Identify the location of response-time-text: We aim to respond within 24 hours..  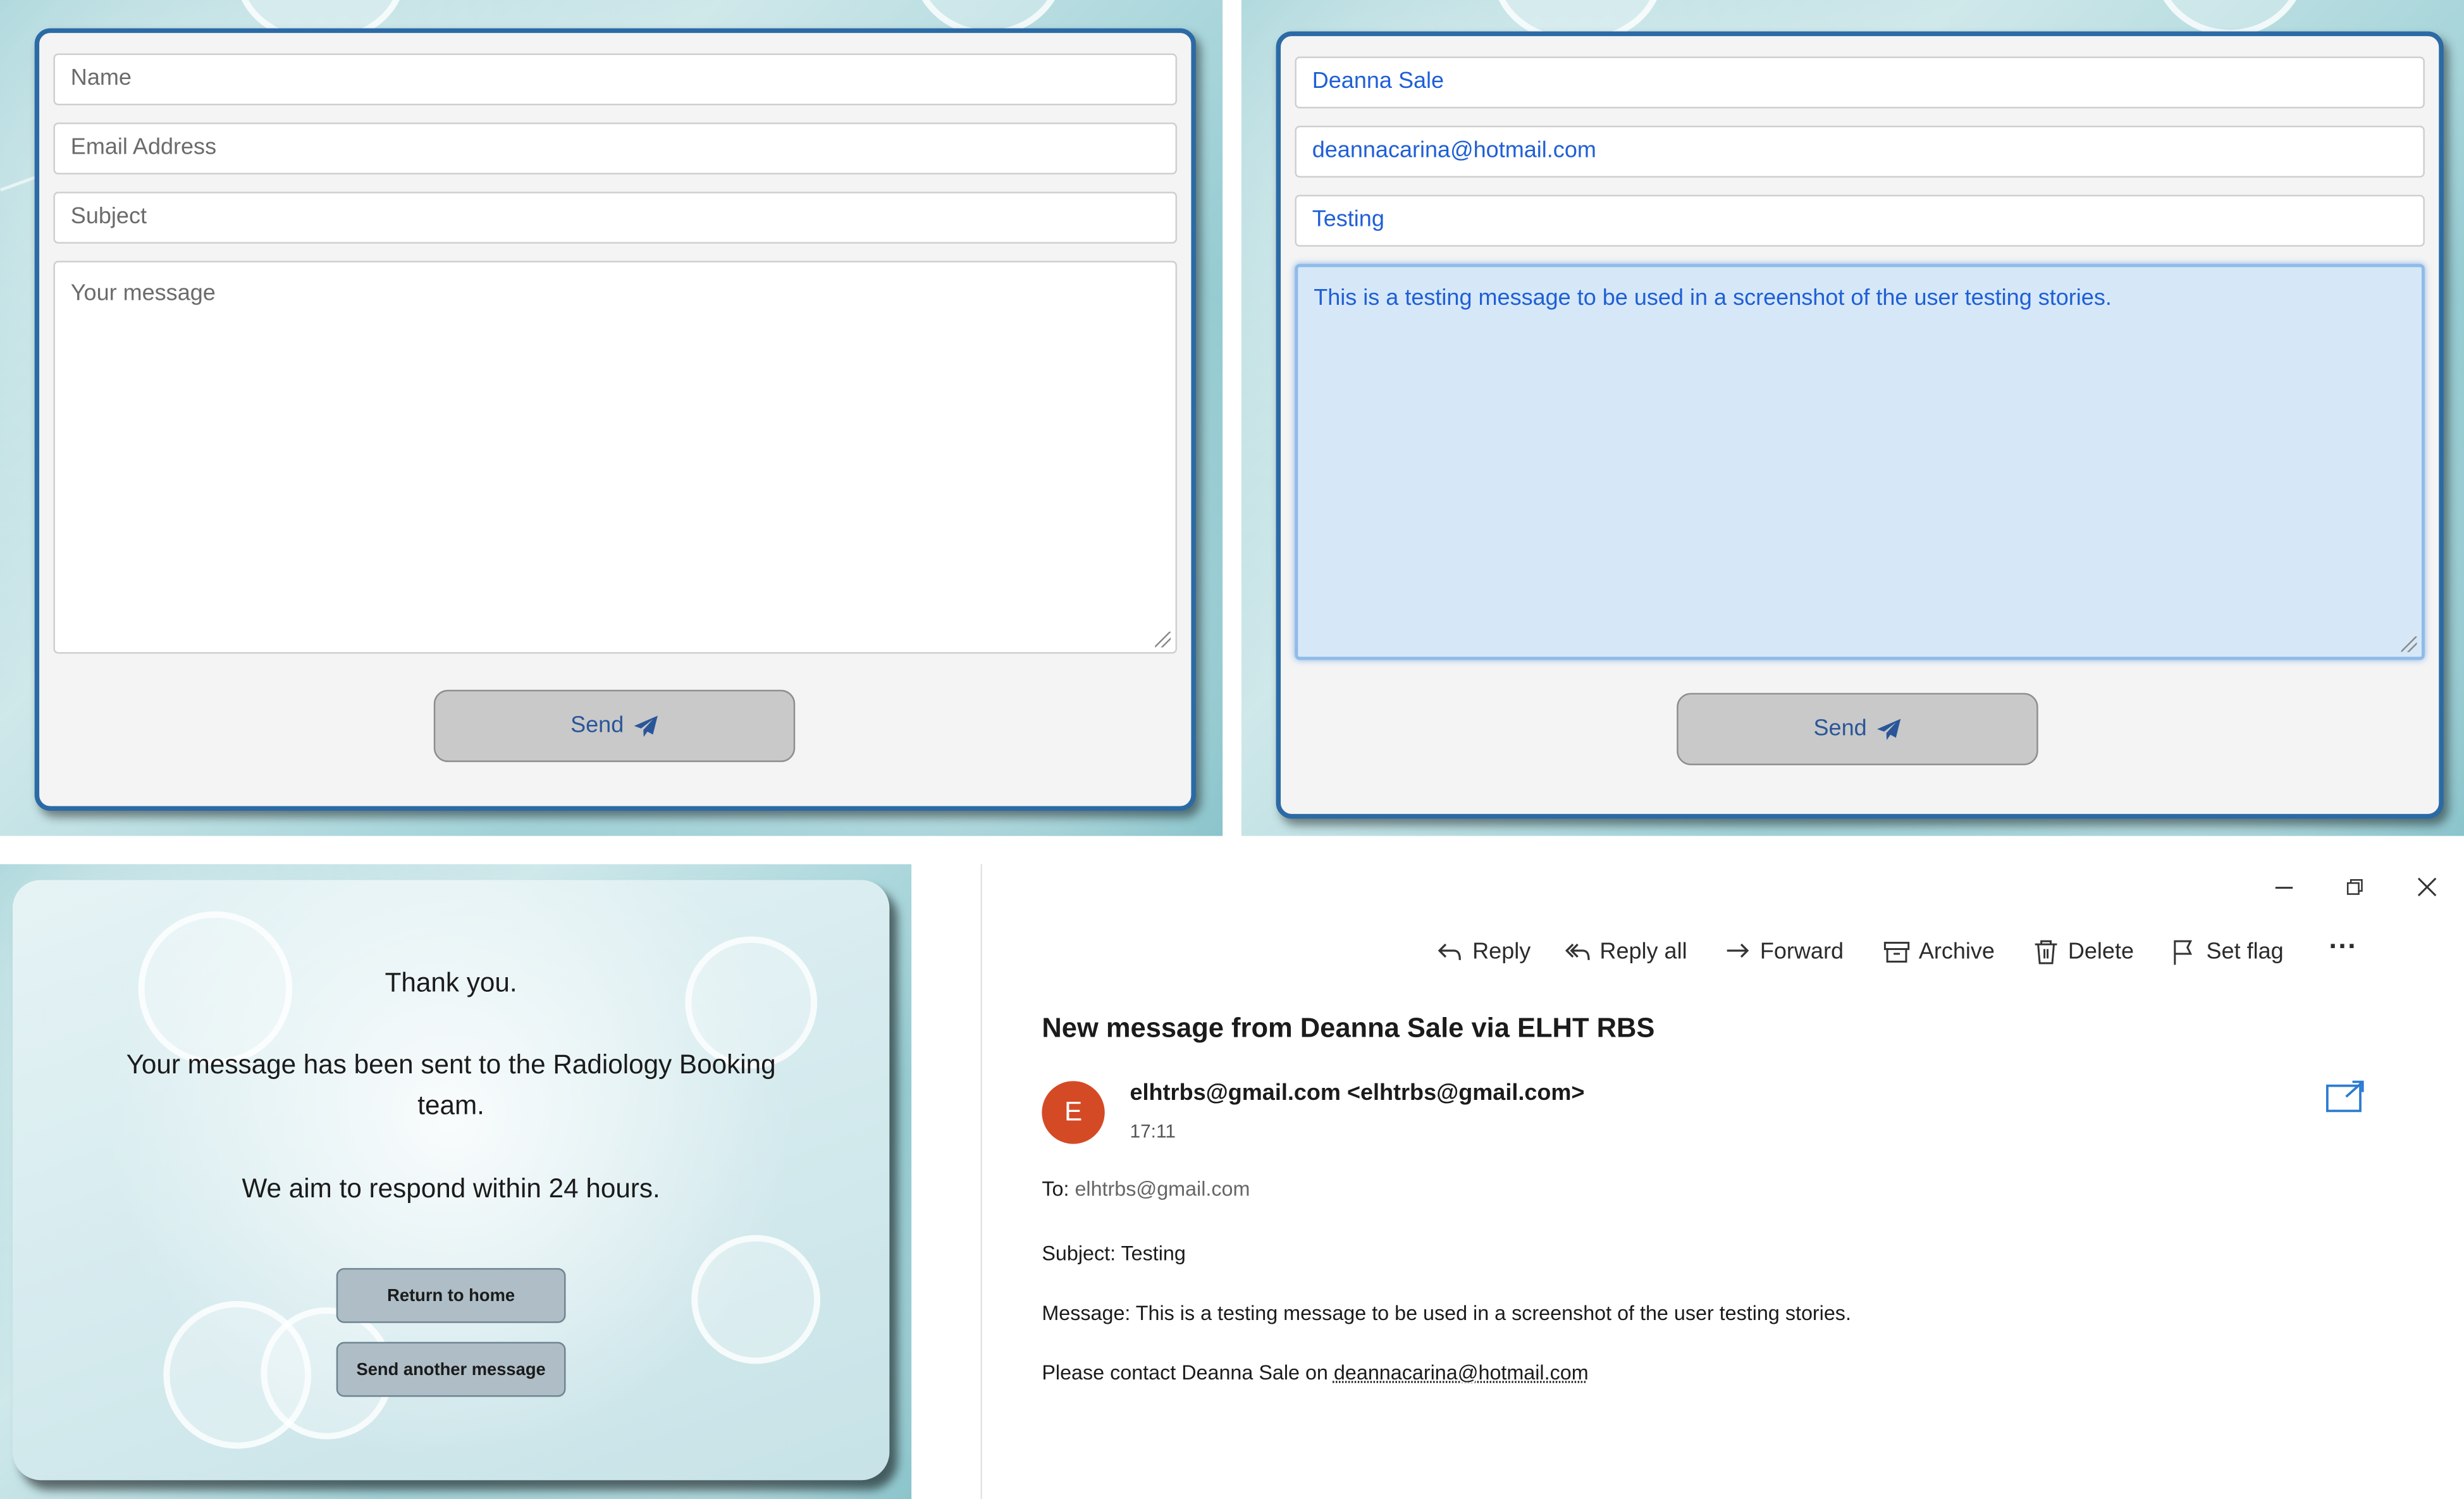
(451, 1188).